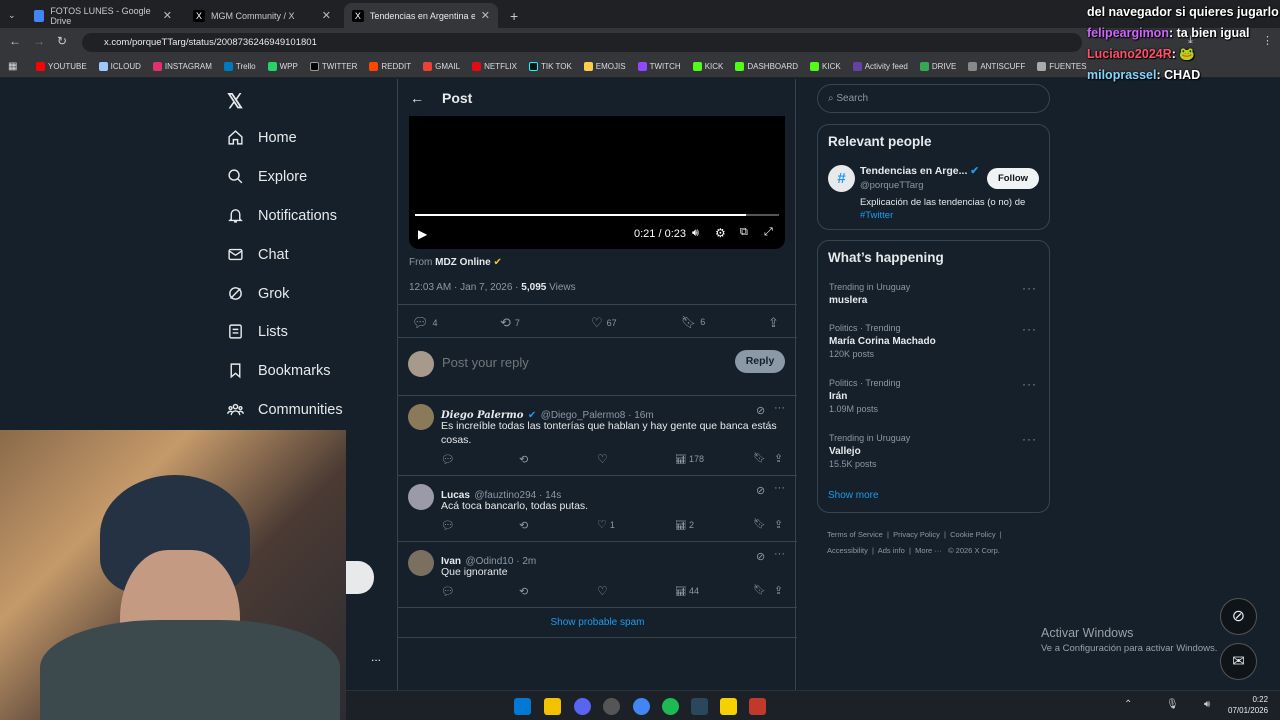  Describe the element at coordinates (597, 622) in the screenshot. I see `show-spam-link: Show probable spam` at that location.